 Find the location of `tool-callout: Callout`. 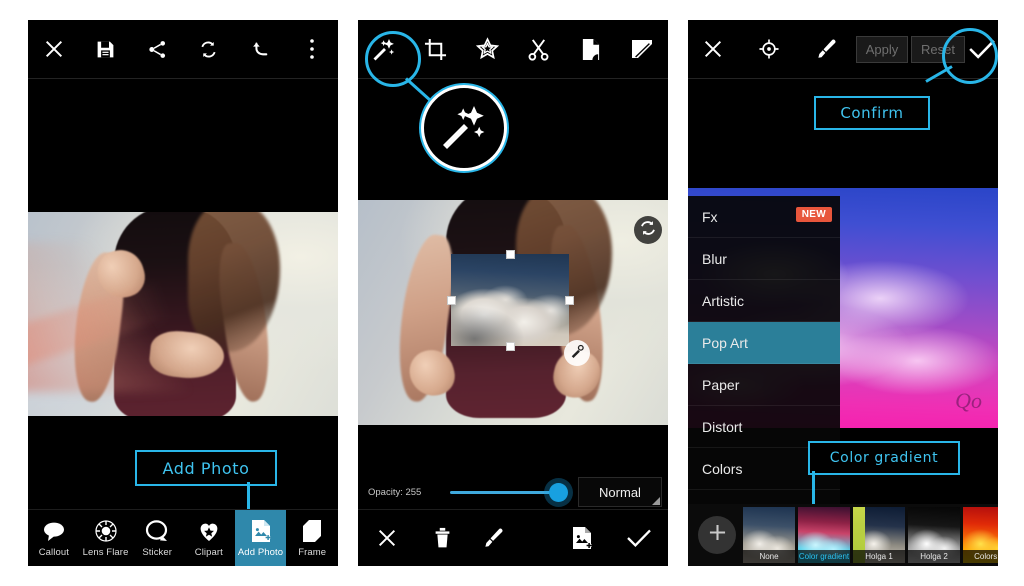

tool-callout: Callout is located at coordinates (54, 538).